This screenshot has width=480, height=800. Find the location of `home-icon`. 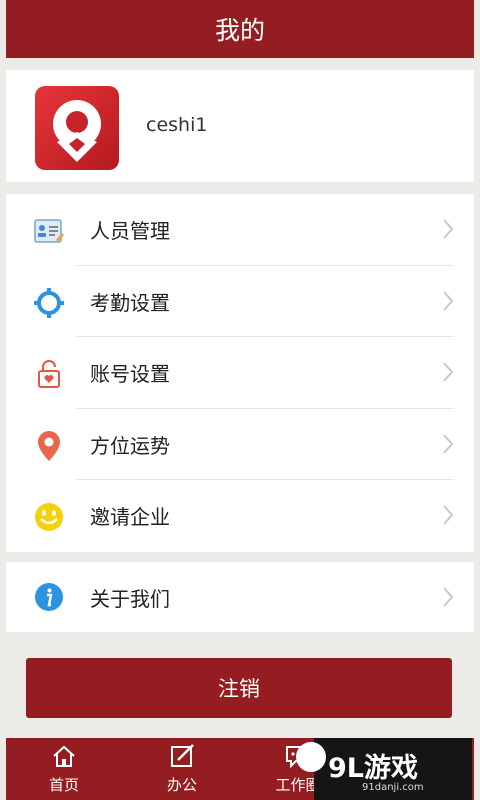

home-icon is located at coordinates (64, 756).